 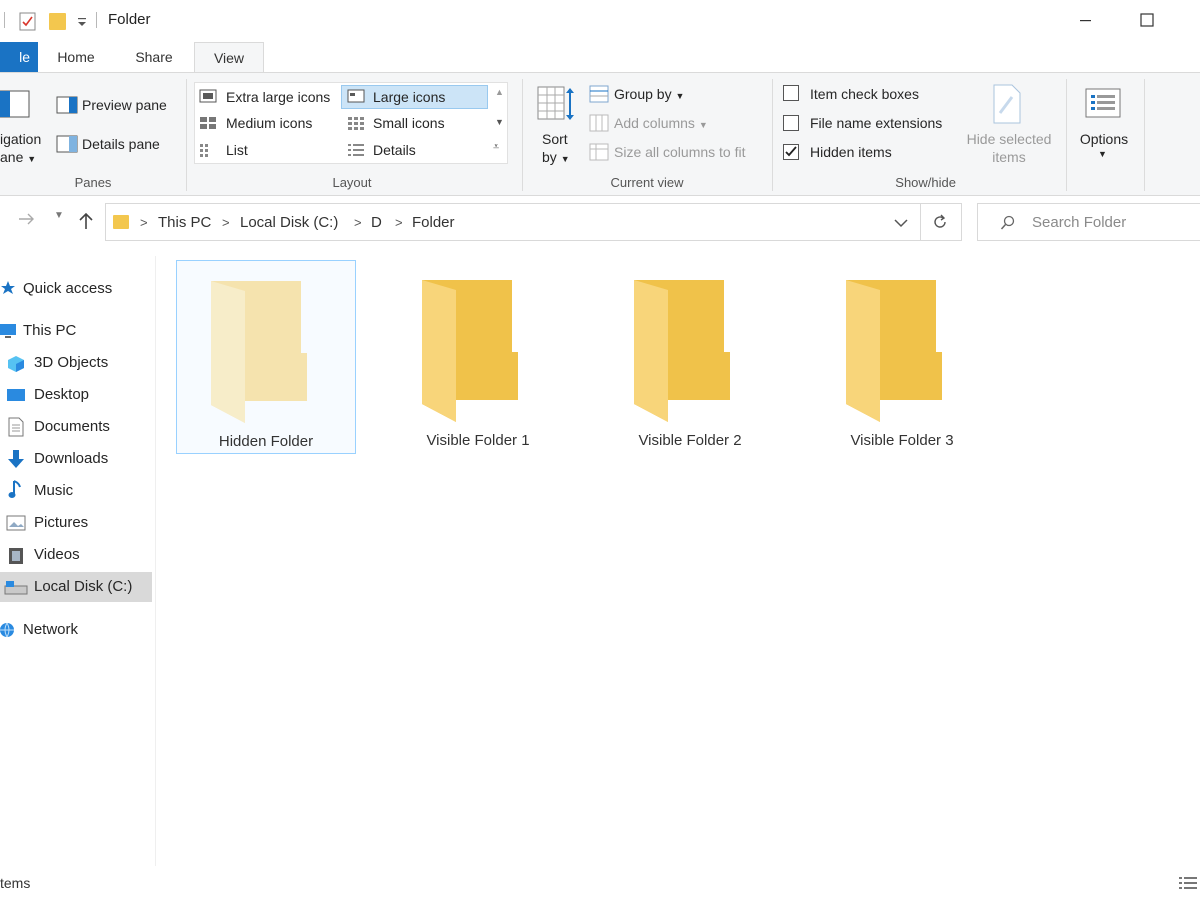 What do you see at coordinates (76, 57) in the screenshot?
I see `tab-home: Home` at bounding box center [76, 57].